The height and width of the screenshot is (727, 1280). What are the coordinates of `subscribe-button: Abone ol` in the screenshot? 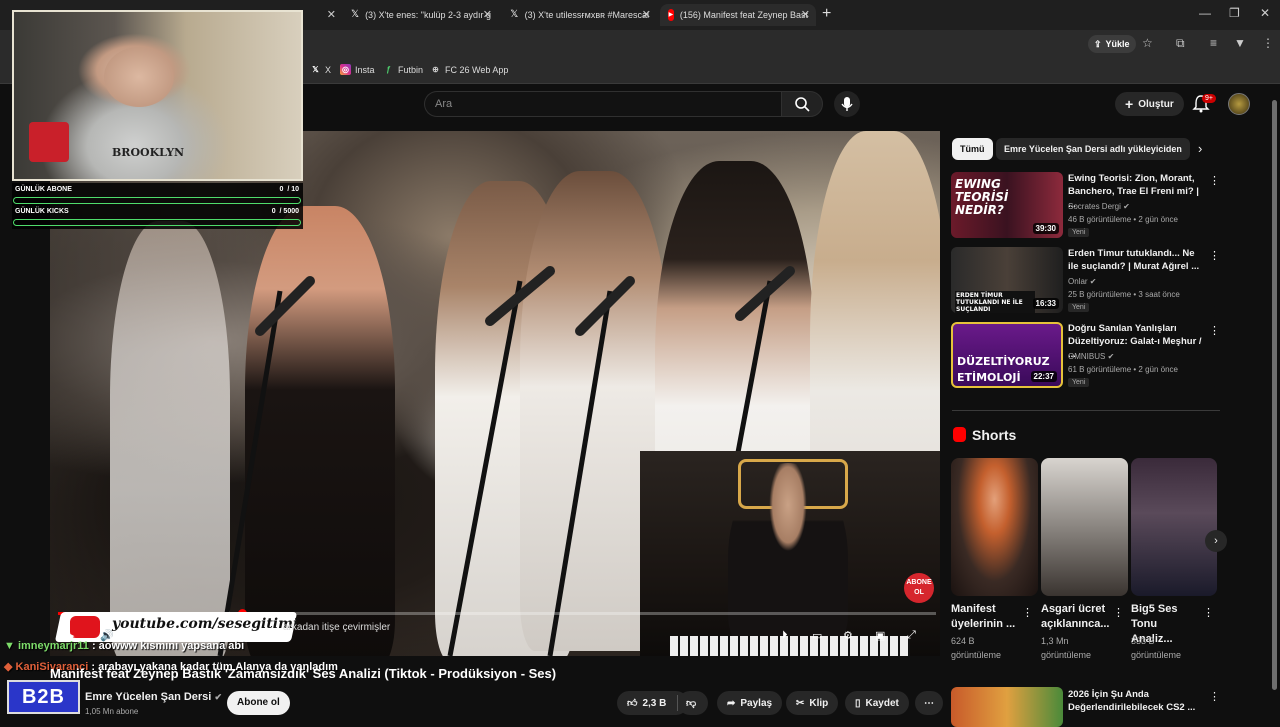 It's located at (258, 703).